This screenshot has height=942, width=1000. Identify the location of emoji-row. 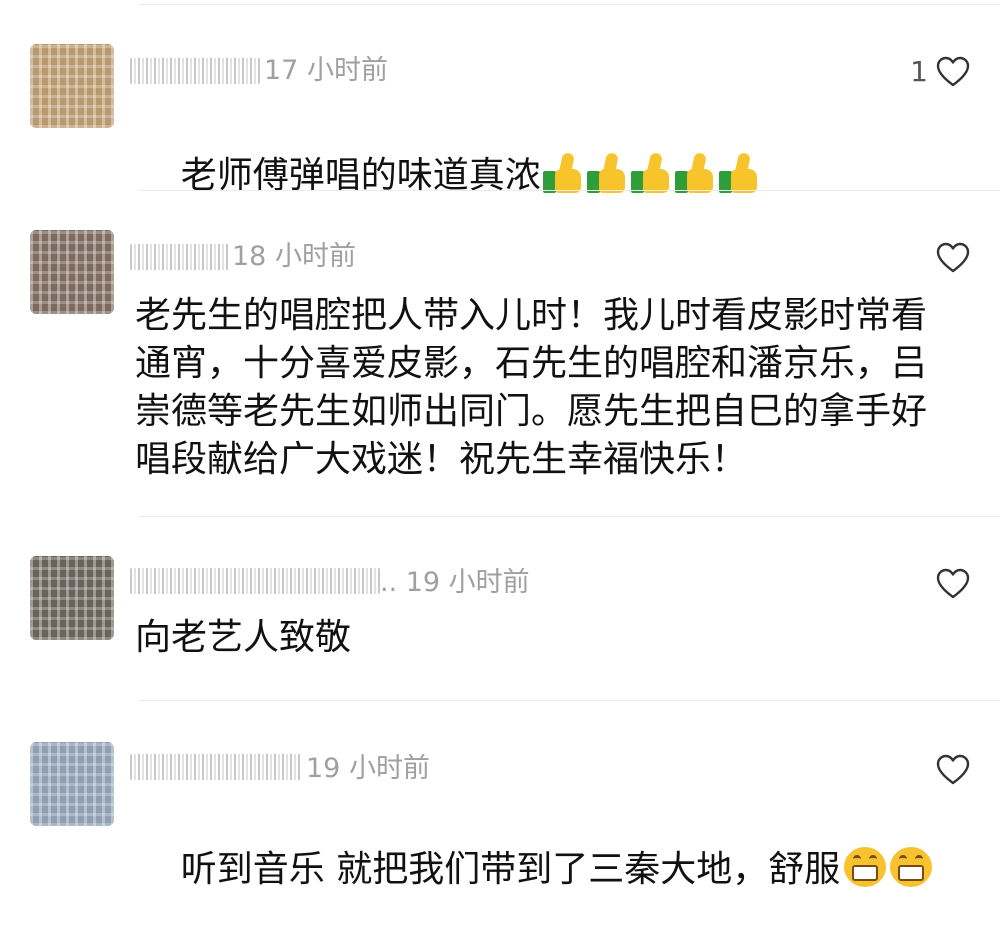
(650, 172).